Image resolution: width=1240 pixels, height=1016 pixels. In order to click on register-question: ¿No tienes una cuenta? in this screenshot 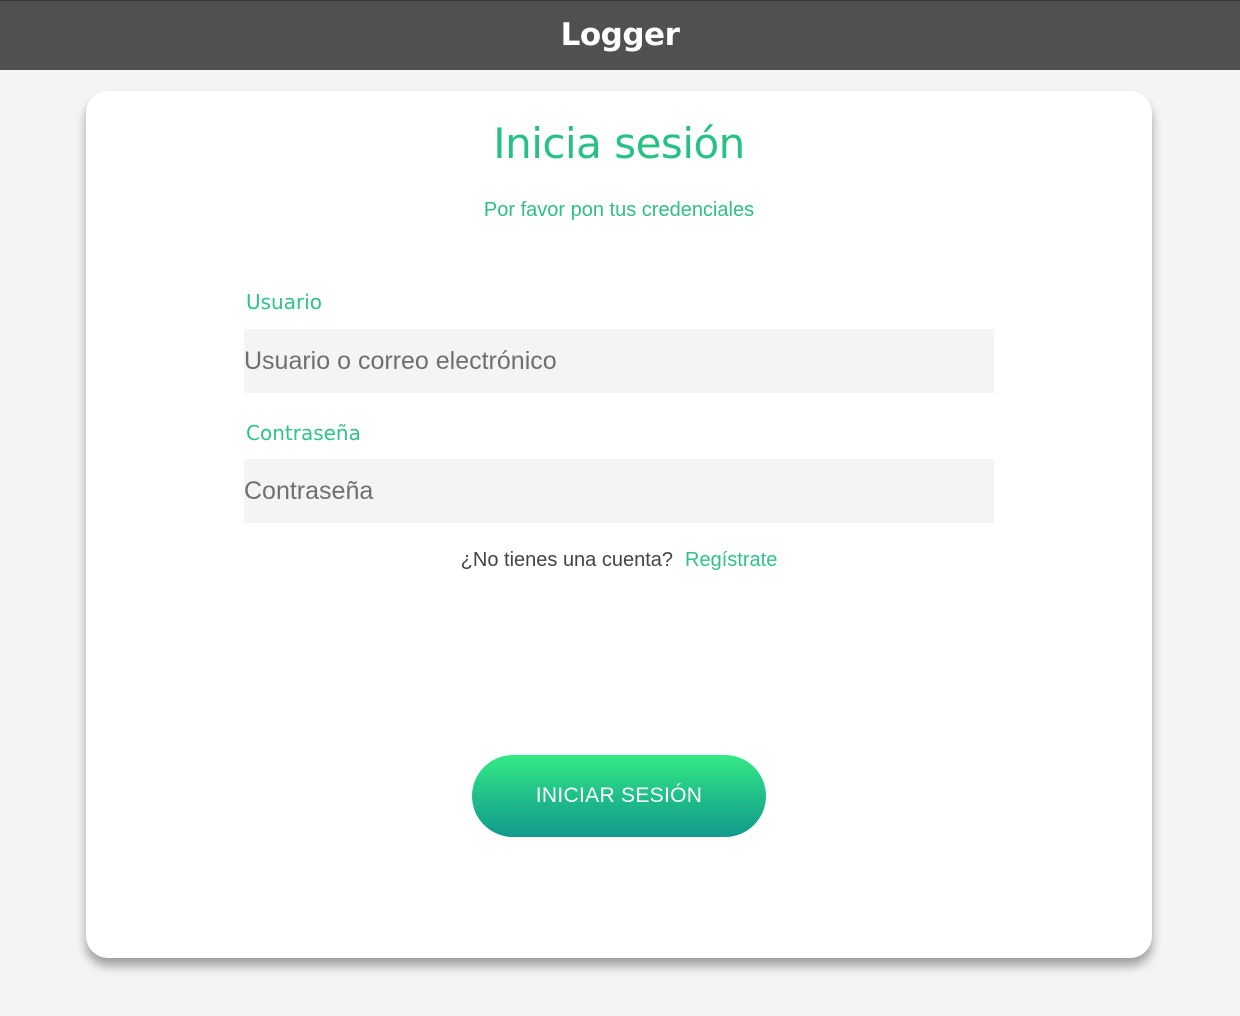, I will do `click(567, 560)`.